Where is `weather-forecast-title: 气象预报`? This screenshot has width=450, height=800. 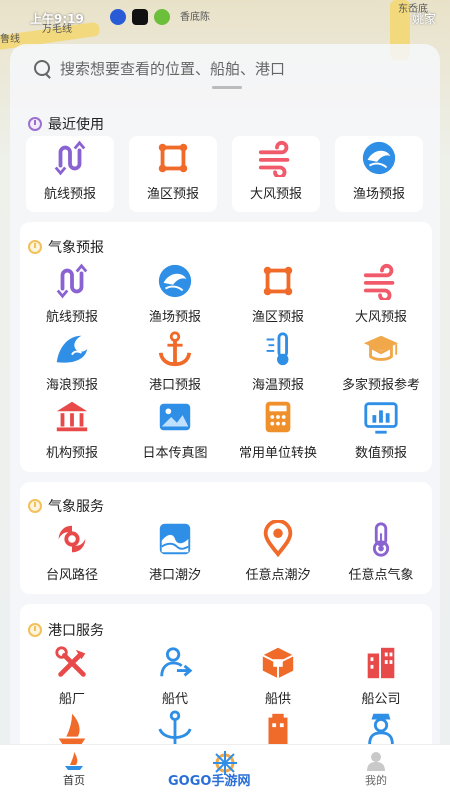
weather-forecast-title: 气象预报 is located at coordinates (66, 247).